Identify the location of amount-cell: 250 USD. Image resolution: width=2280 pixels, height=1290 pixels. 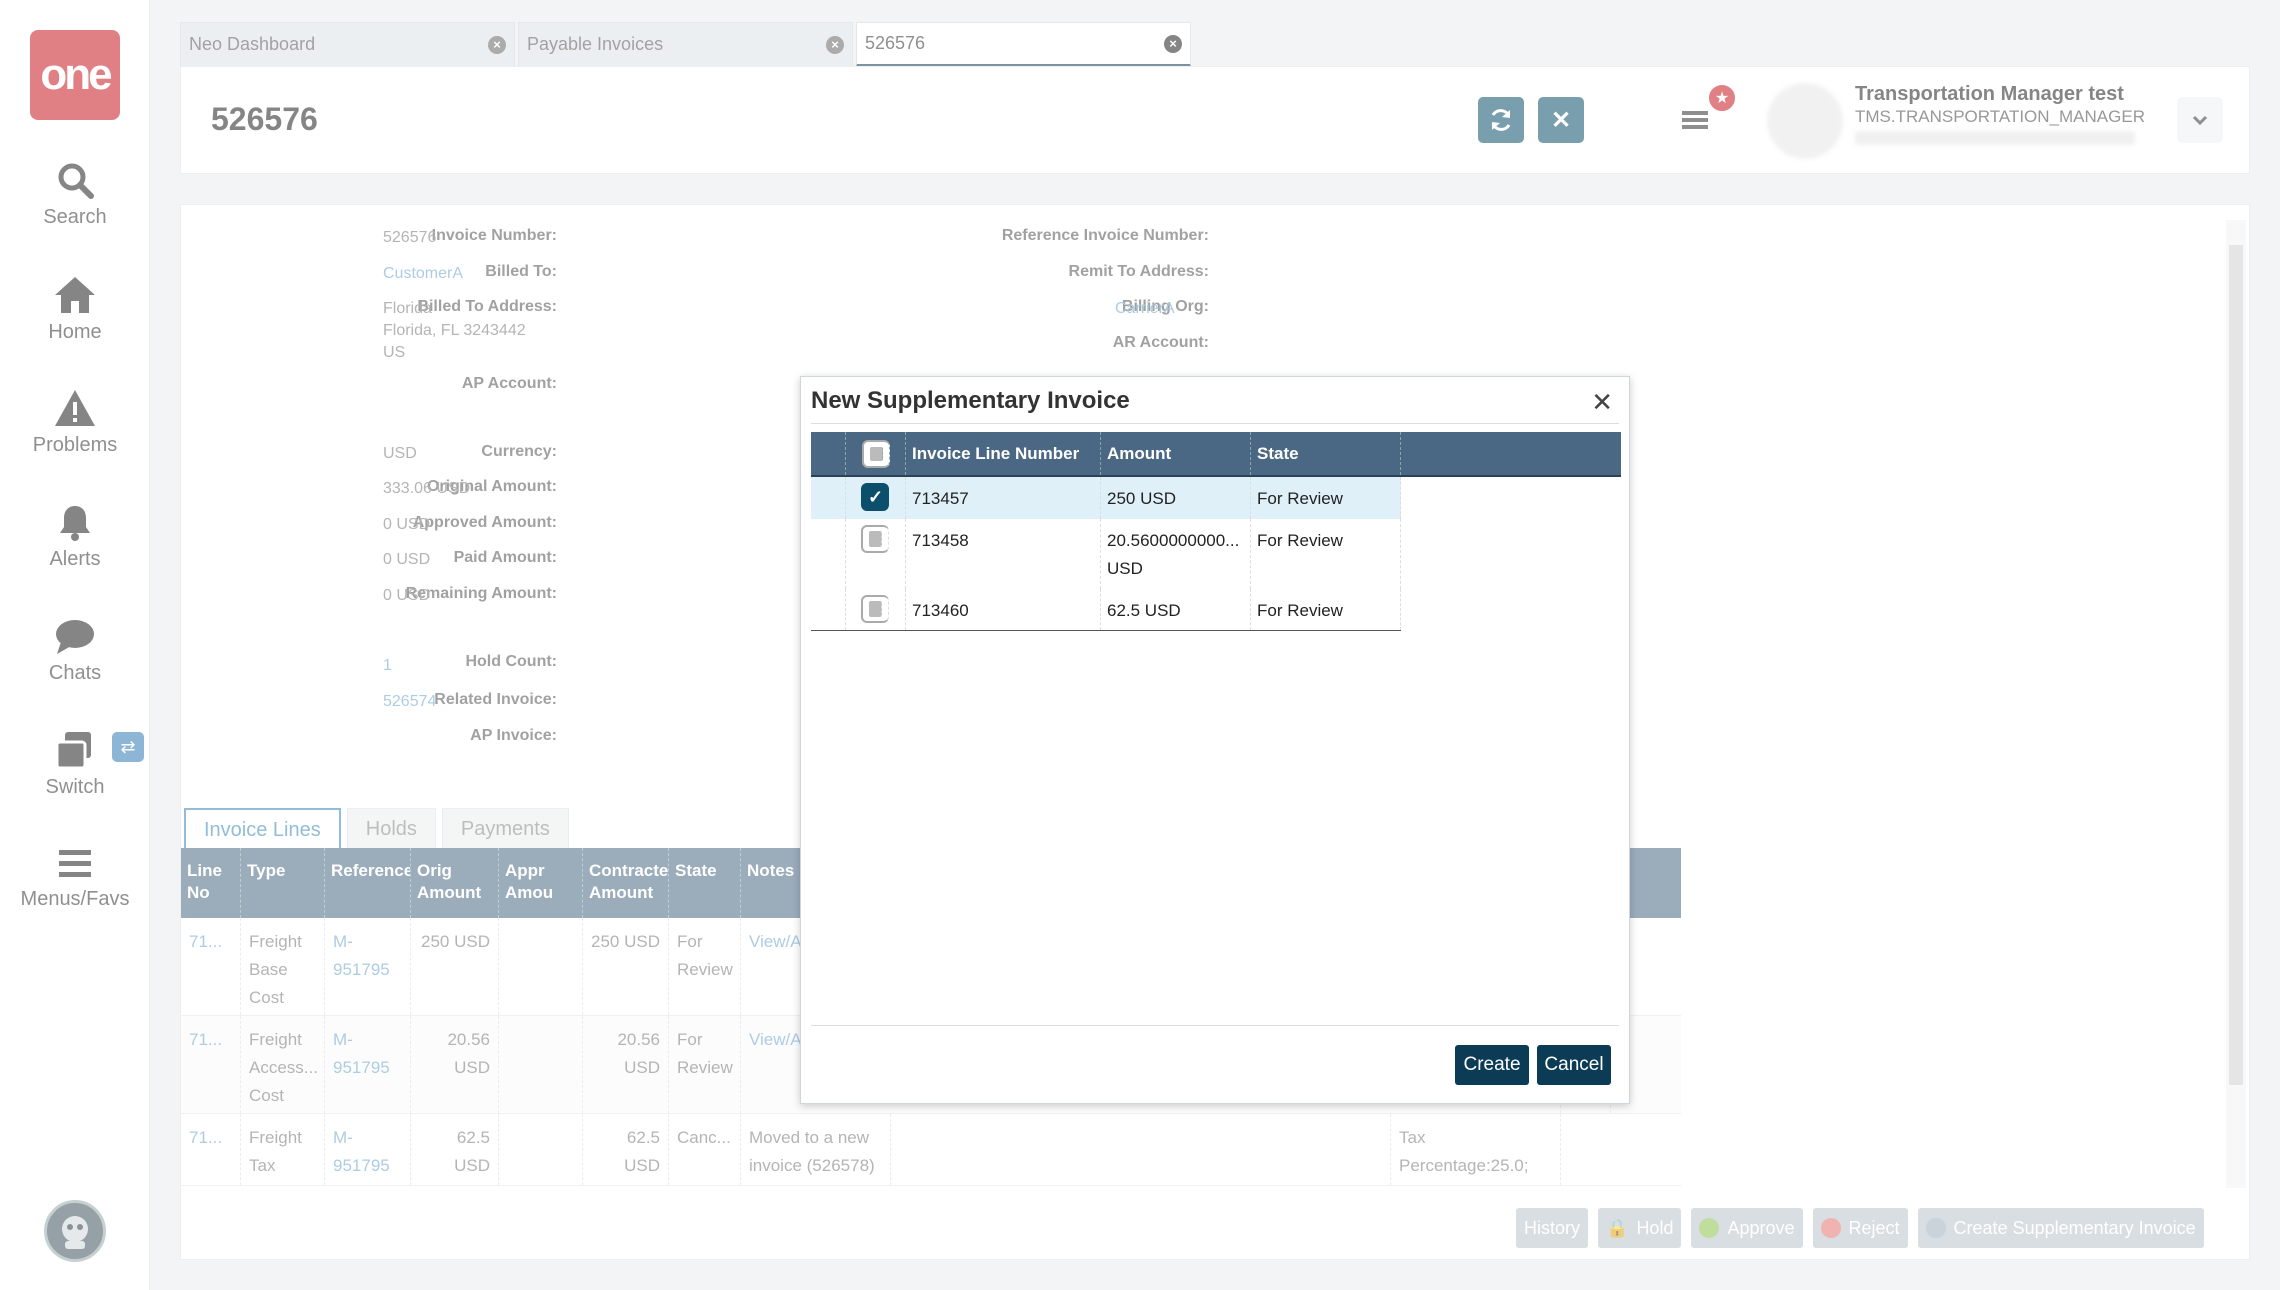
(1176, 498).